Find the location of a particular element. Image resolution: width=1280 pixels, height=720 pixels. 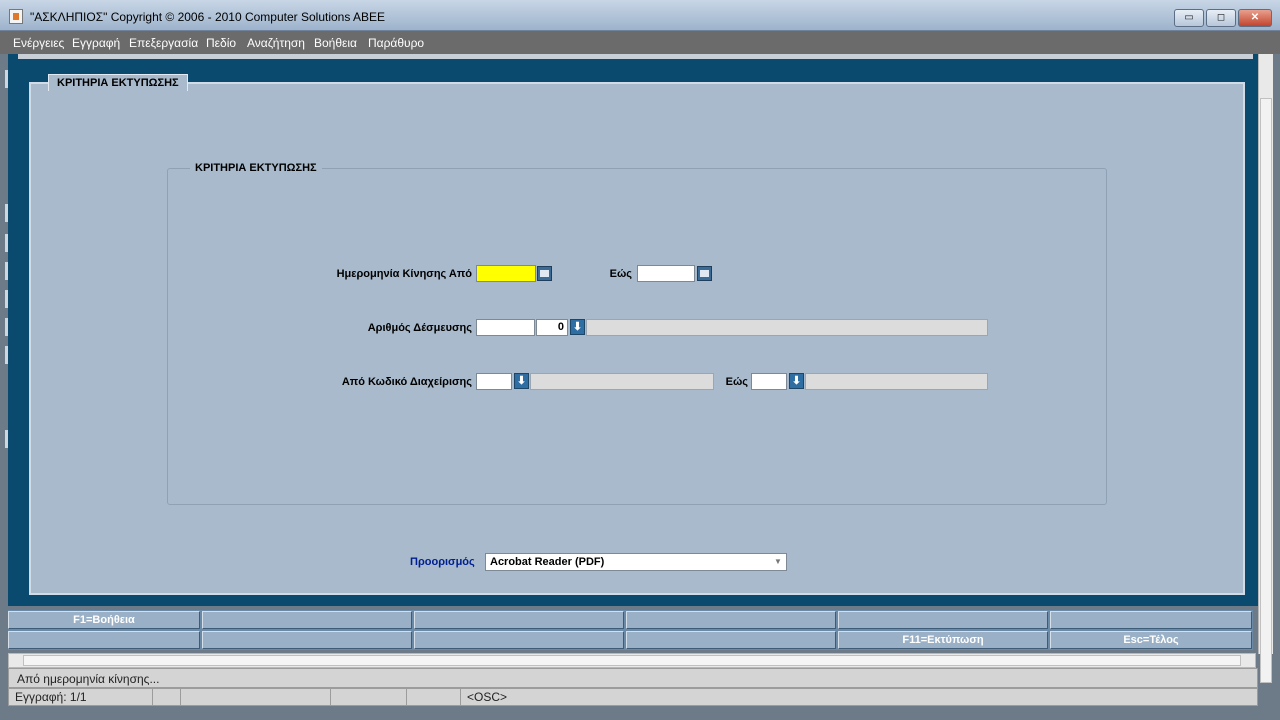

maximize-button: ◻ is located at coordinates (1221, 18).